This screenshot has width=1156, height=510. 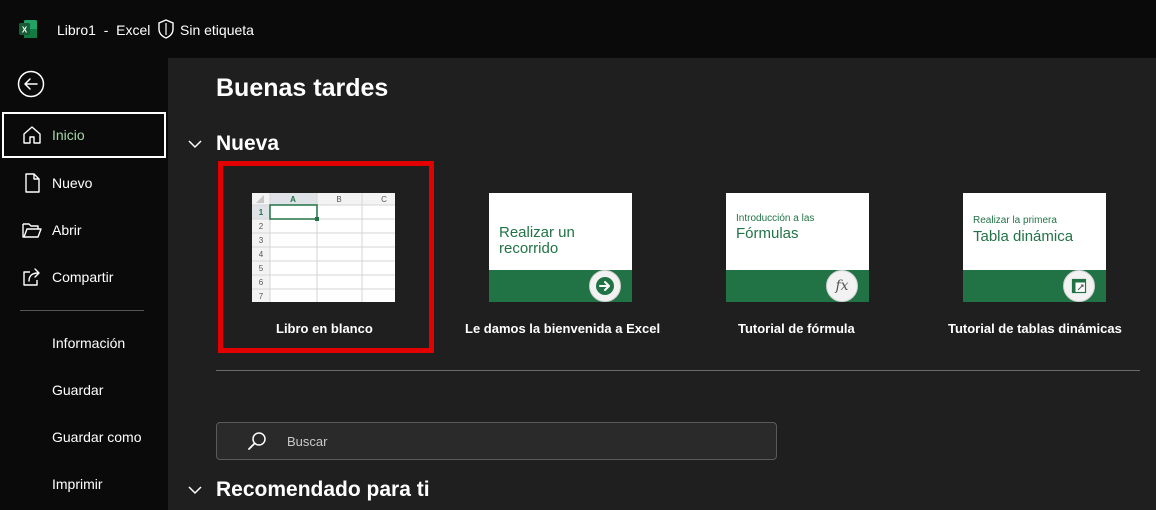 What do you see at coordinates (326, 257) in the screenshot?
I see `selection-highlight` at bounding box center [326, 257].